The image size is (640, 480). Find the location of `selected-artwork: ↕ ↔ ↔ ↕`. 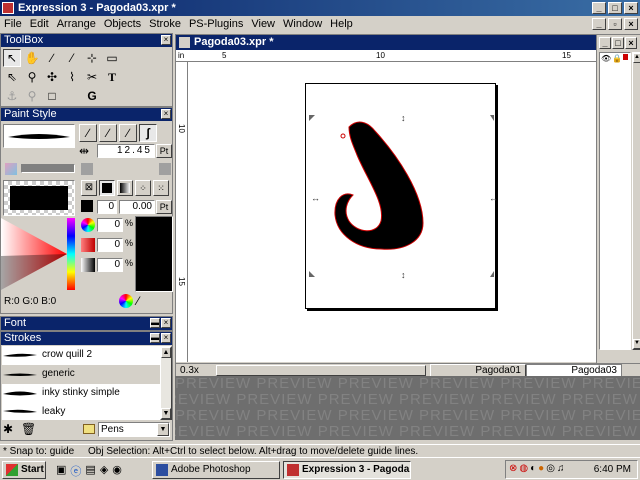

selected-artwork: ↕ ↔ ↔ ↕ is located at coordinates (401, 197).